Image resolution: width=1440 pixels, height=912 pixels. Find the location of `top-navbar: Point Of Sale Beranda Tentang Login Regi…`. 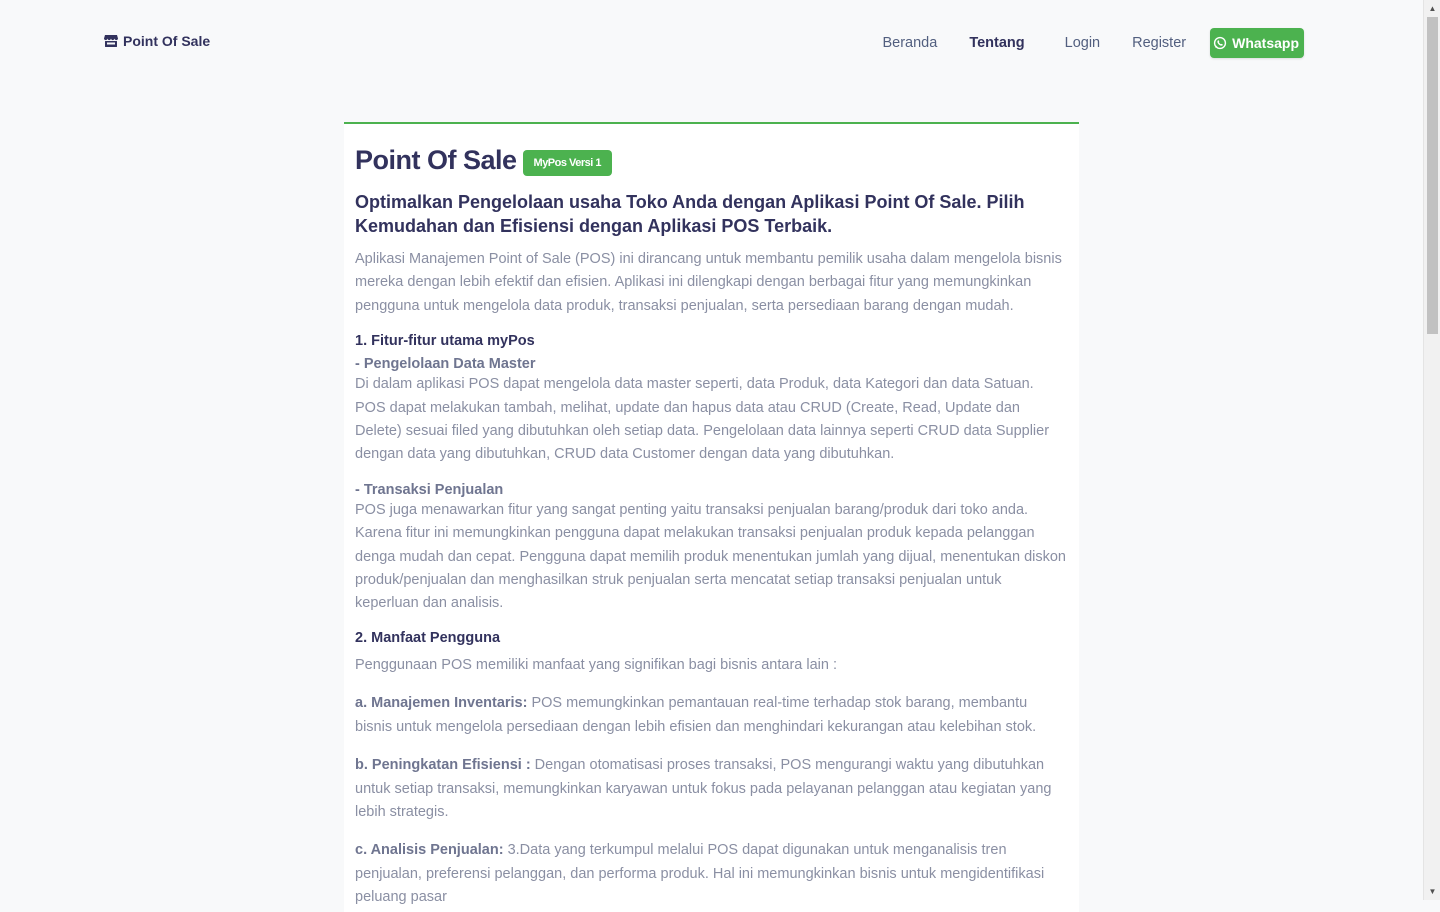

top-navbar: Point Of Sale Beranda Tentang Login Regi… is located at coordinates (711, 42).